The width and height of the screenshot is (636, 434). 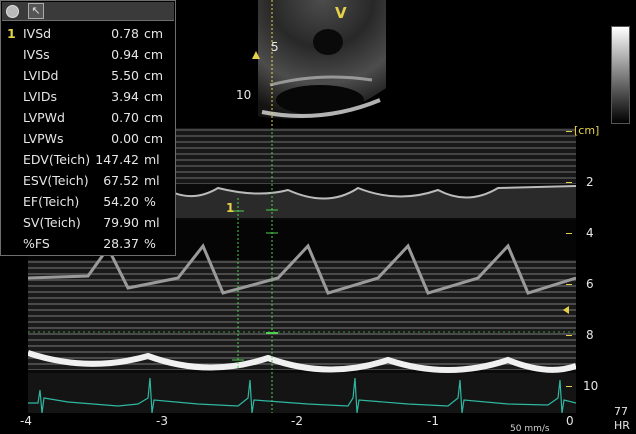 I want to click on heart-rate-value: 77, so click(x=621, y=411).